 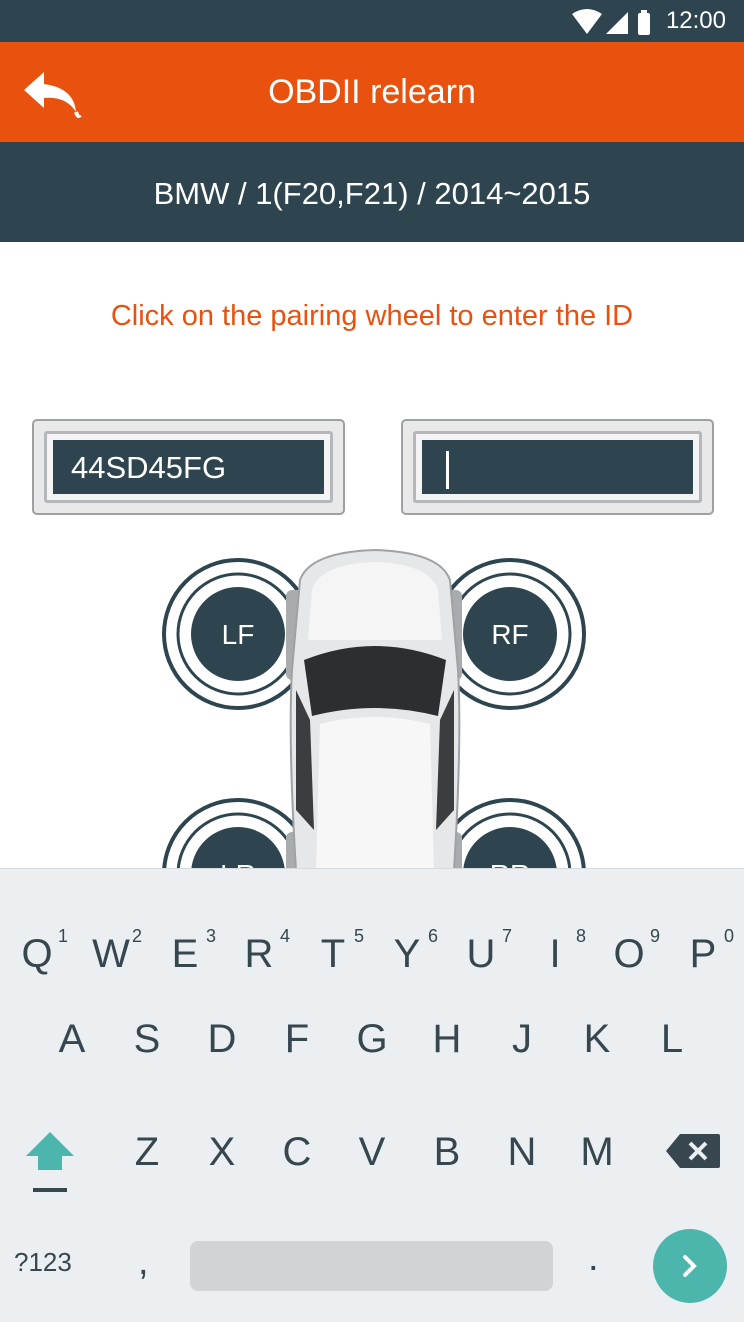 I want to click on id-box-left: 44SD45FG, so click(x=188, y=467).